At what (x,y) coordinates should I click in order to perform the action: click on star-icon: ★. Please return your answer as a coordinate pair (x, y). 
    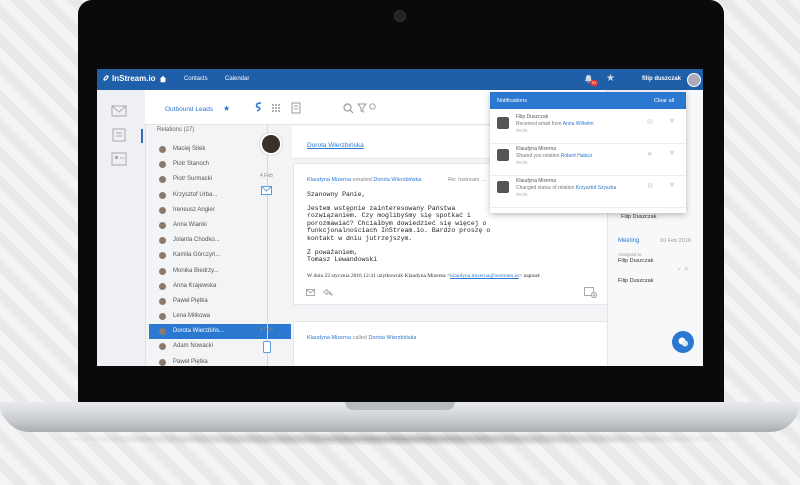
    Looking at the image, I should click on (610, 78).